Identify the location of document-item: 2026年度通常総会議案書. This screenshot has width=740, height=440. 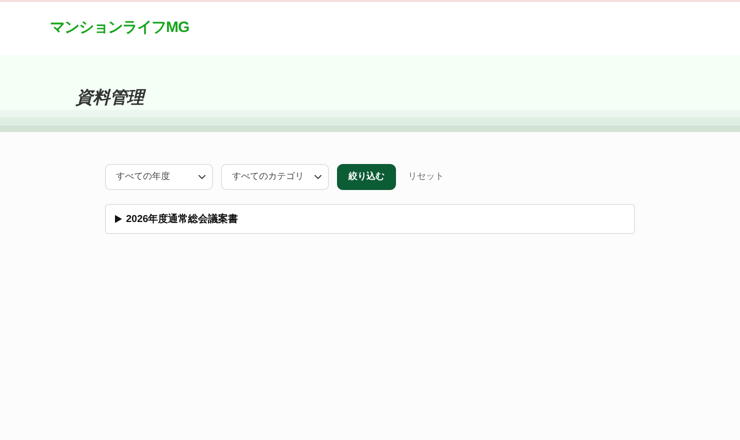
(370, 219).